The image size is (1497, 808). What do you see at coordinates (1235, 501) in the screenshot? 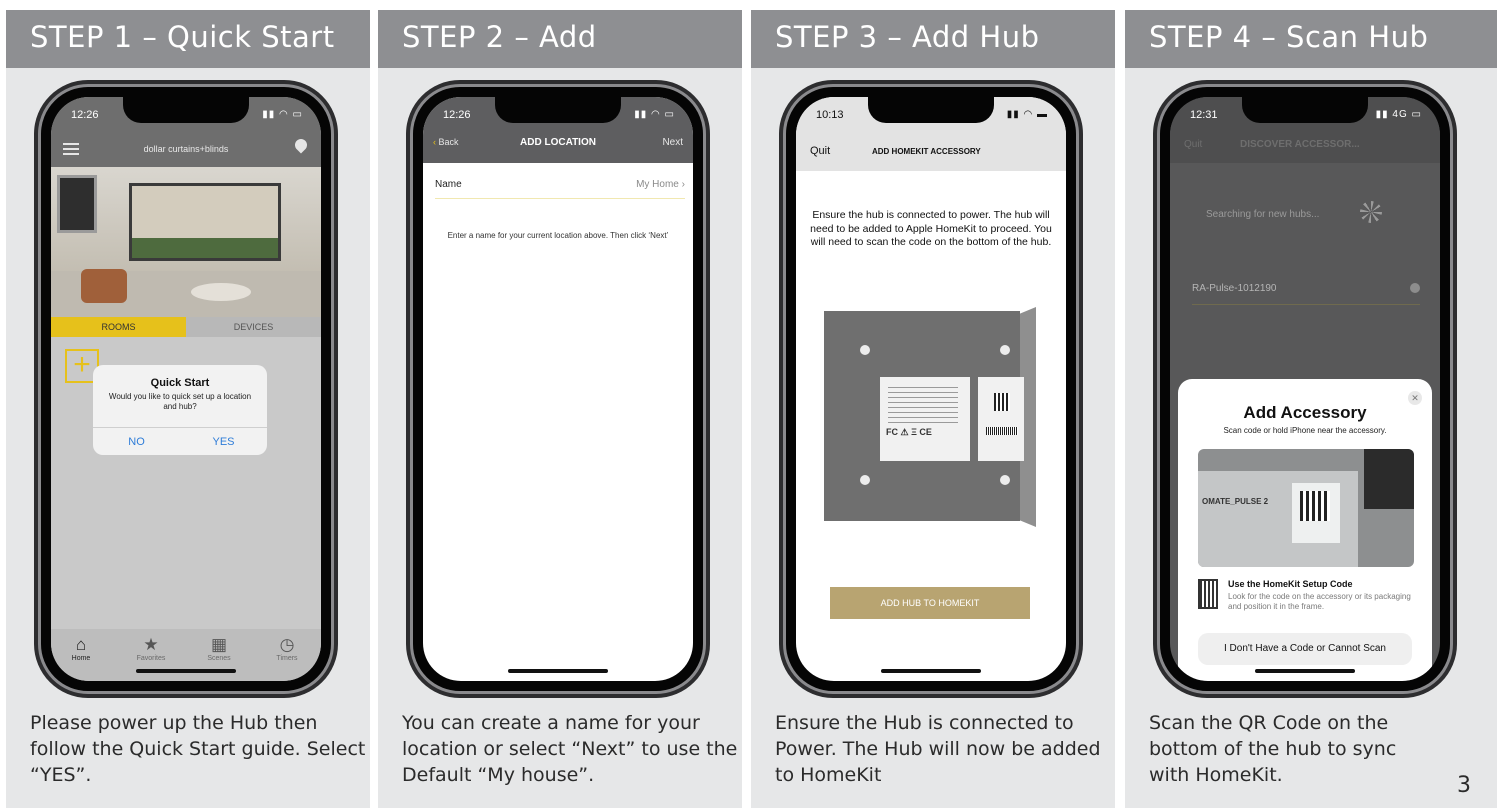
I see `camera-device-text: OMATE_PULSE 2` at bounding box center [1235, 501].